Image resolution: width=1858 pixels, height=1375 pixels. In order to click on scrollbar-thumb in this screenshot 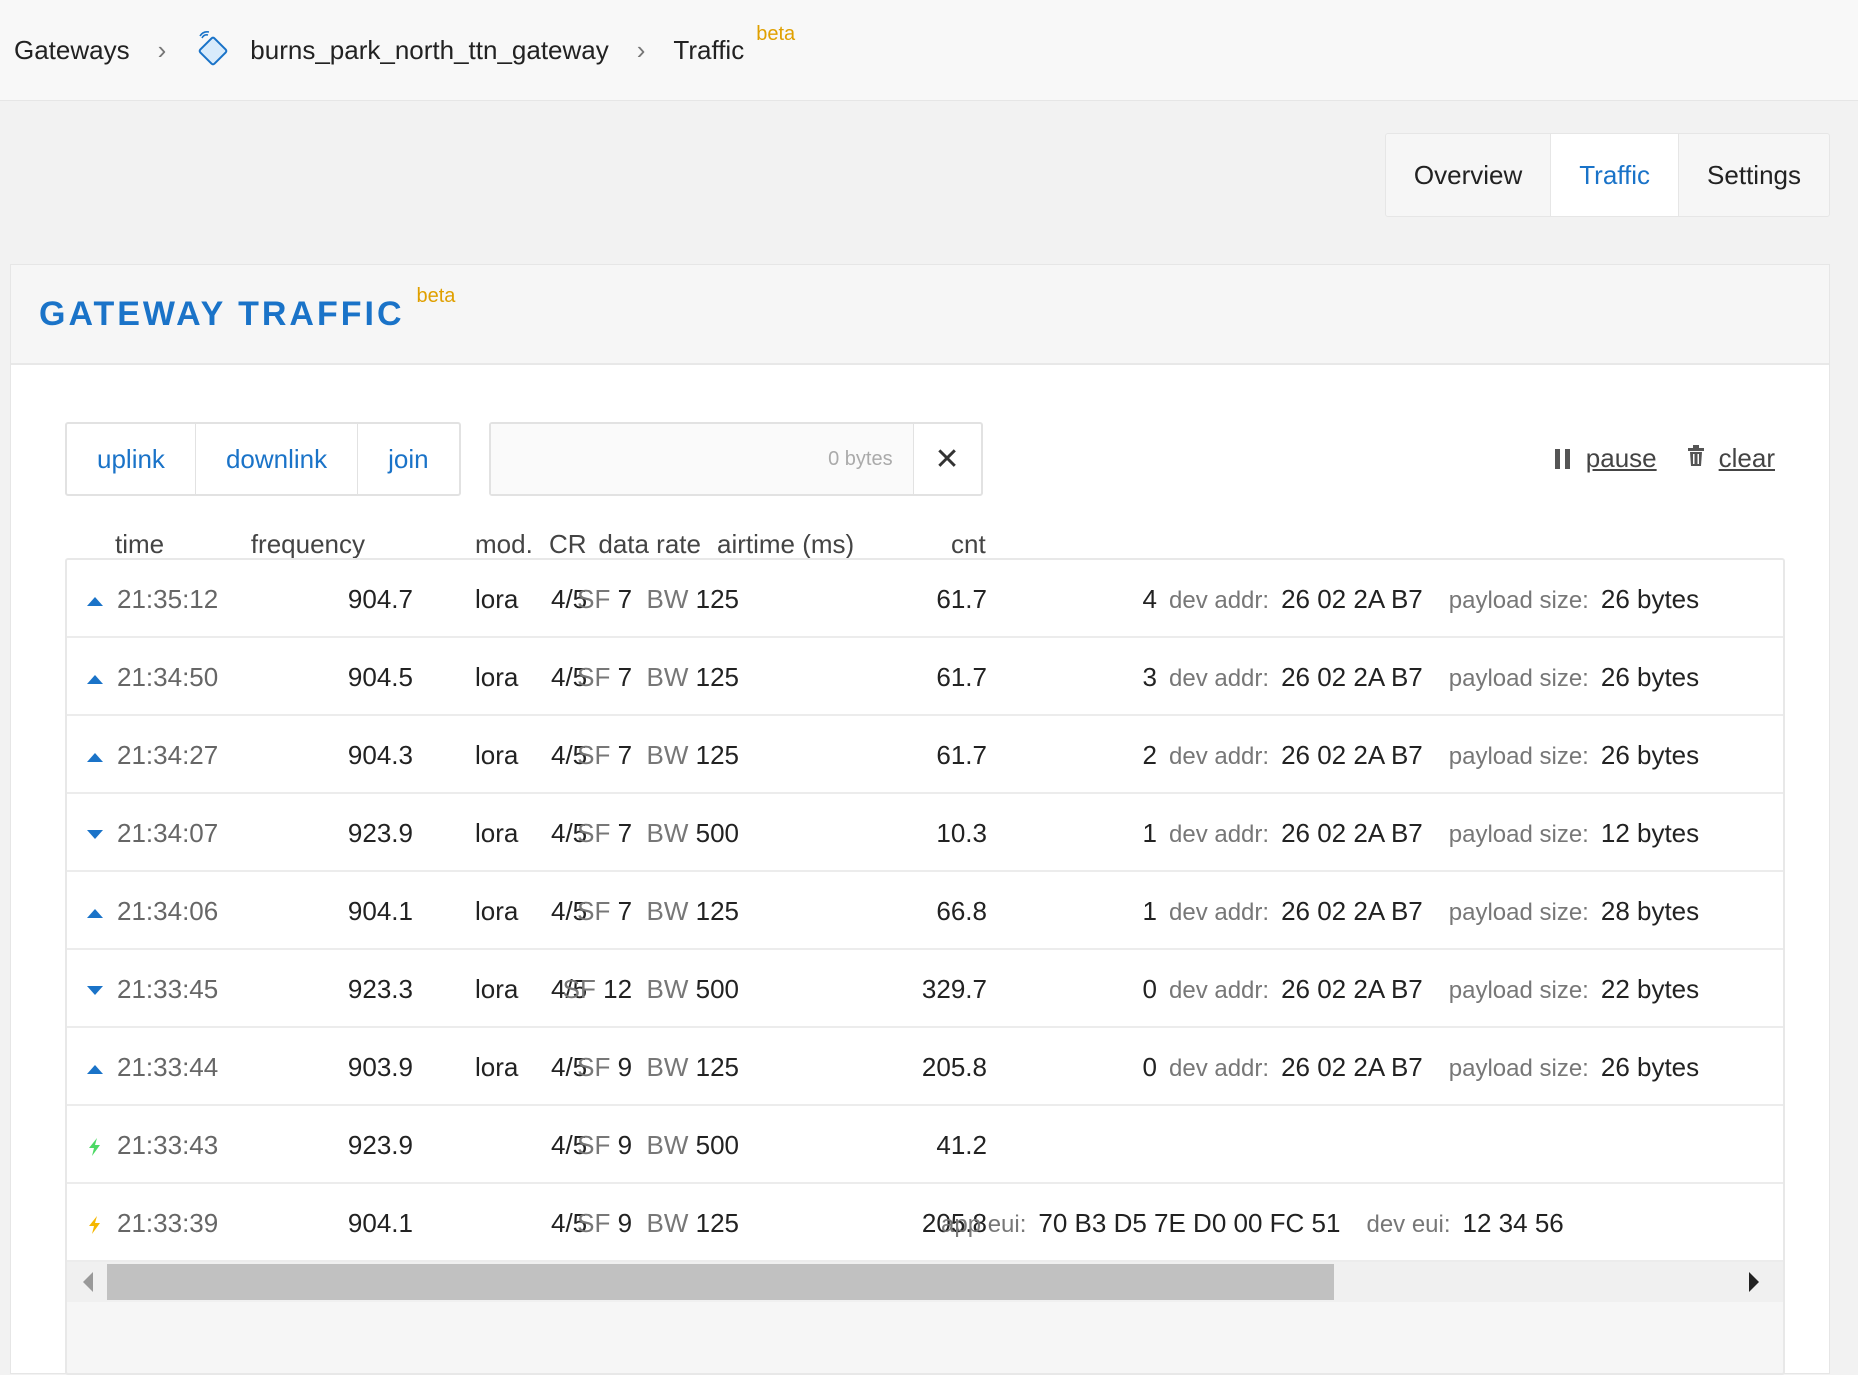, I will do `click(720, 1282)`.